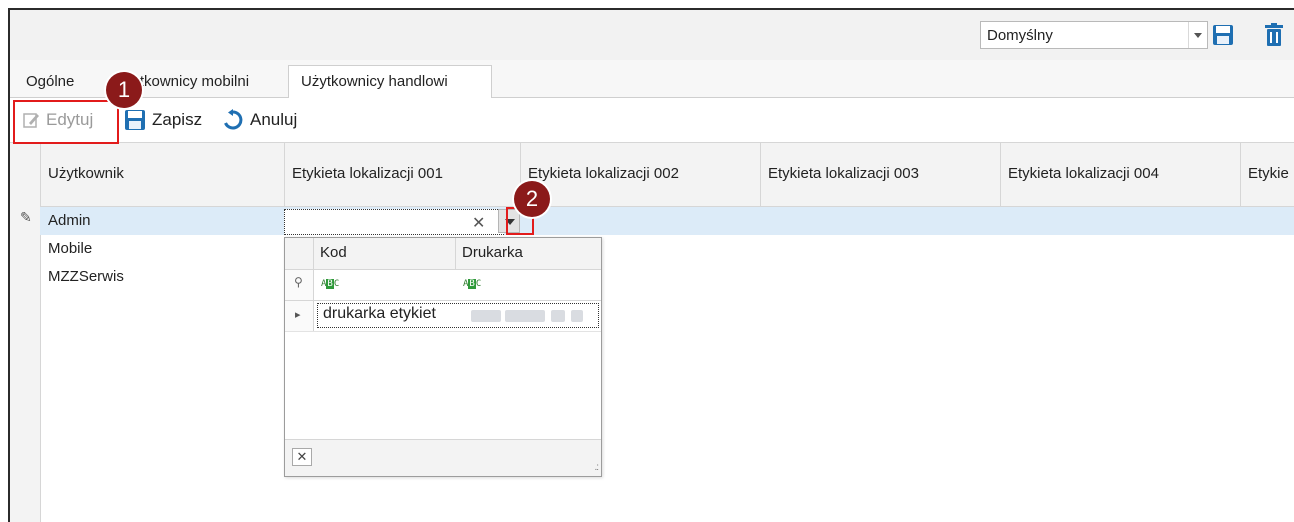 Image resolution: width=1294 pixels, height=522 pixels. Describe the element at coordinates (532, 199) in the screenshot. I see `callout-badge-2: 2` at that location.